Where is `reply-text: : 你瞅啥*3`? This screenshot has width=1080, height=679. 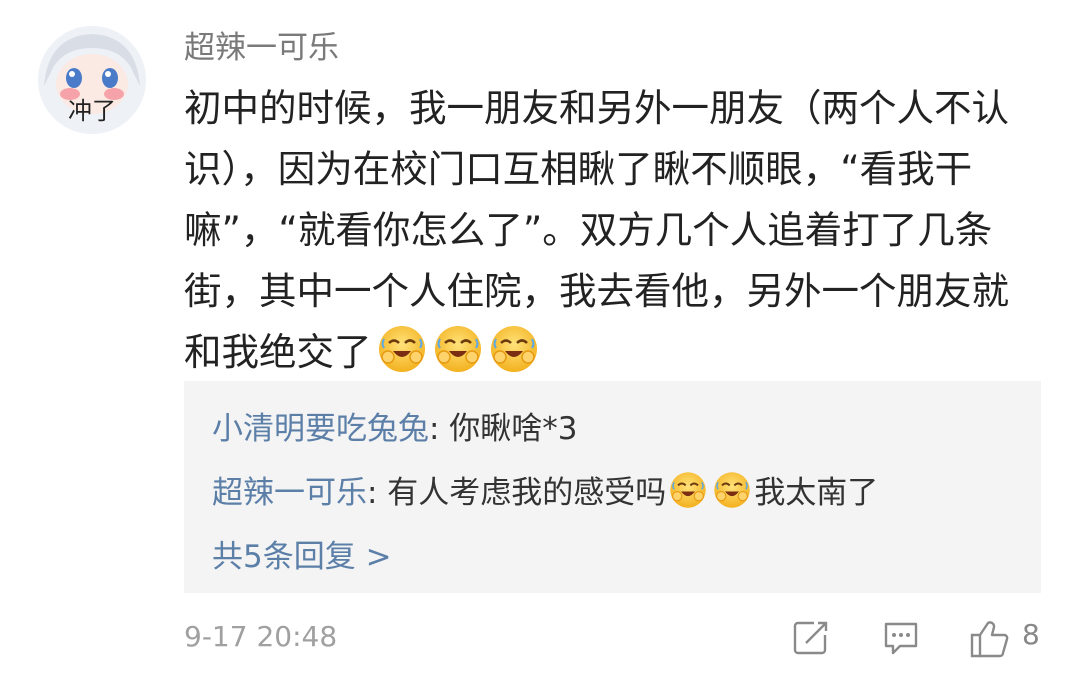 reply-text: : 你瞅啥*3 is located at coordinates (503, 429).